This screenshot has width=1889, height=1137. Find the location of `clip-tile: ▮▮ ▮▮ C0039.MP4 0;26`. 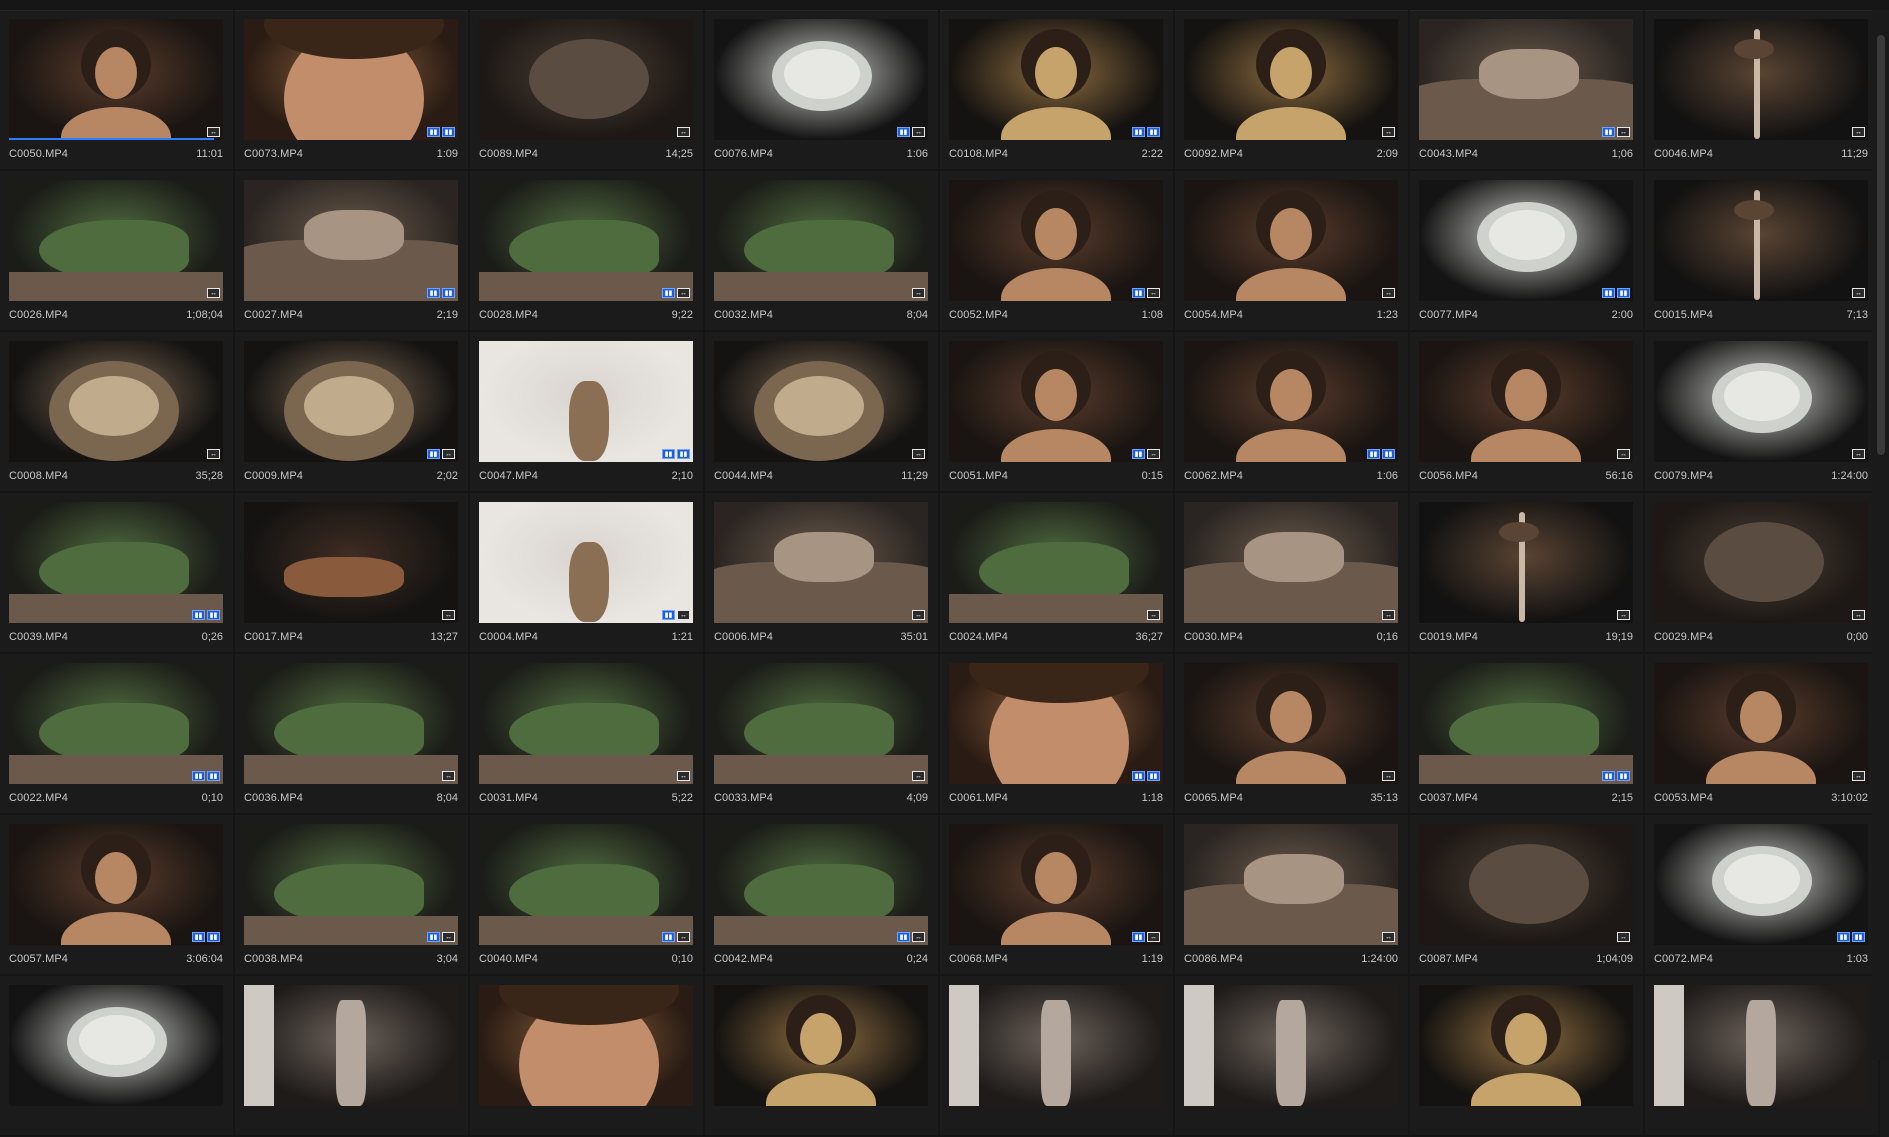

clip-tile: ▮▮ ▮▮ C0039.MP4 0;26 is located at coordinates (117, 573).